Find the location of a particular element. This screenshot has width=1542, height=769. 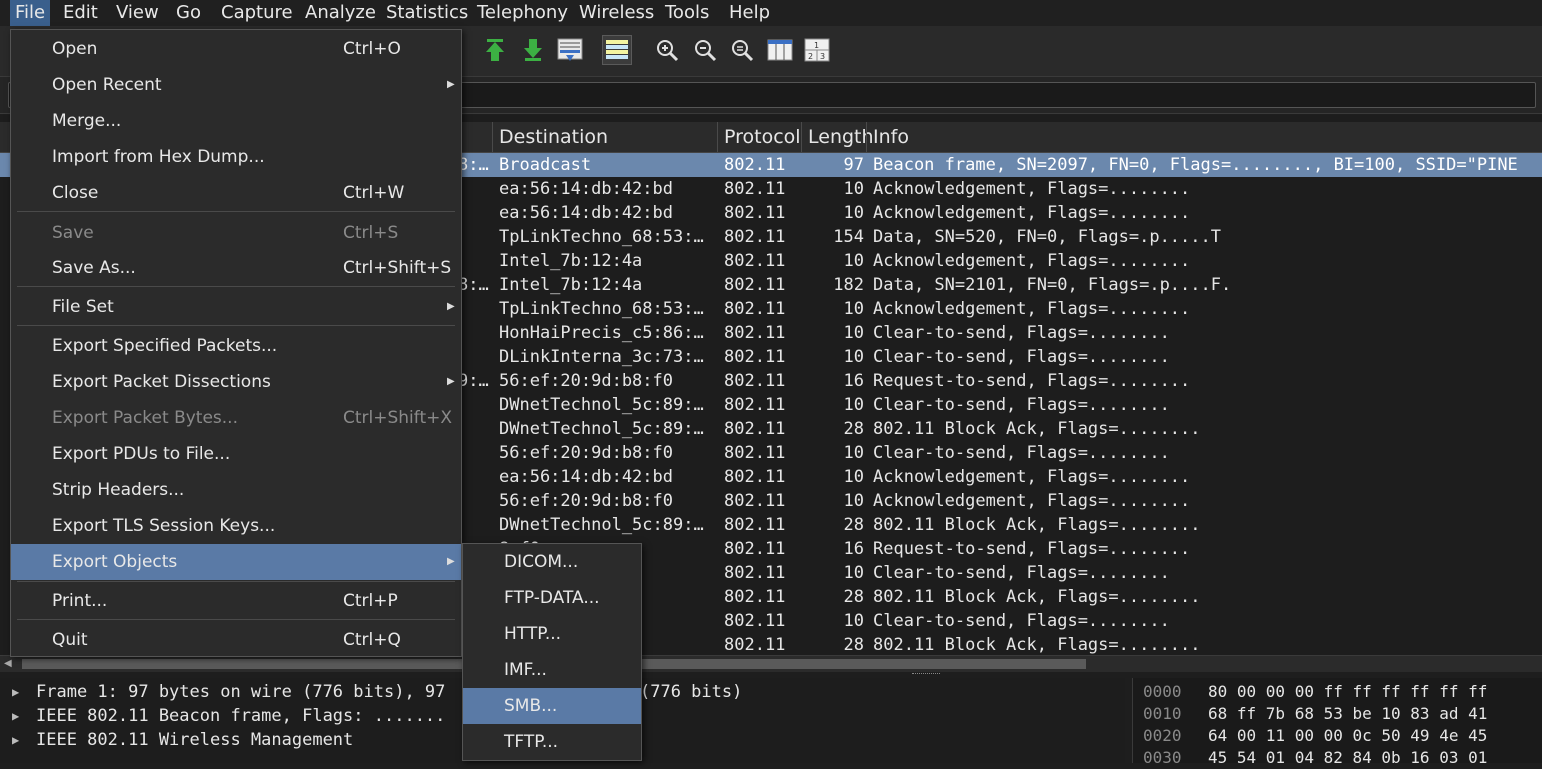

menu-help: Help is located at coordinates (749, 13).